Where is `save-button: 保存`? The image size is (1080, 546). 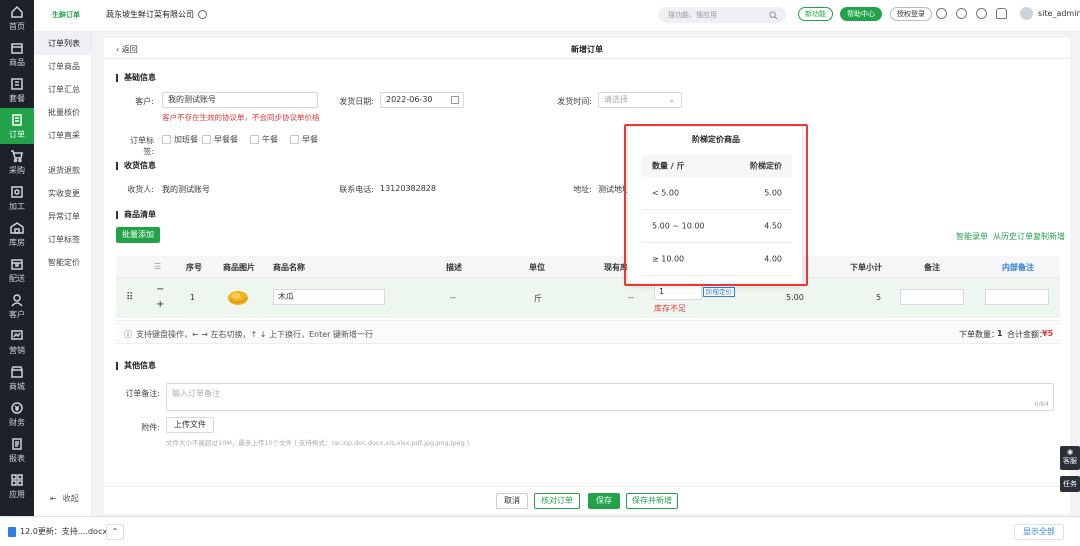 save-button: 保存 is located at coordinates (604, 501).